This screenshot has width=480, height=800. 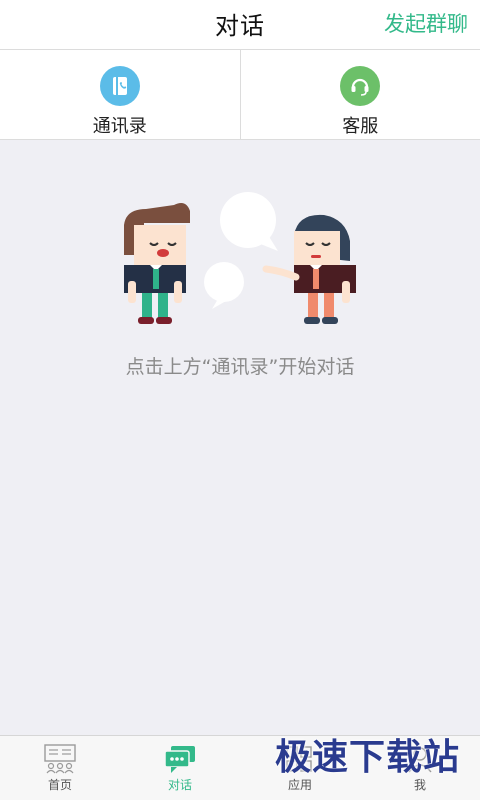 What do you see at coordinates (249, 221) in the screenshot?
I see `speech-bubble-large` at bounding box center [249, 221].